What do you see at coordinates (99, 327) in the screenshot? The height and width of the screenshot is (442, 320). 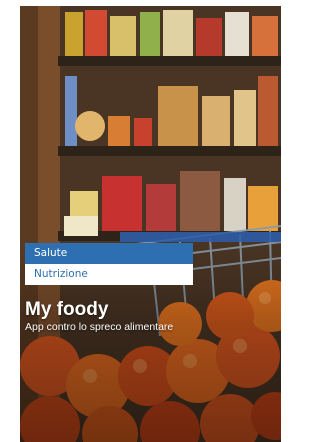 I see `app-subtitle: App contro lo spreco alimentare` at bounding box center [99, 327].